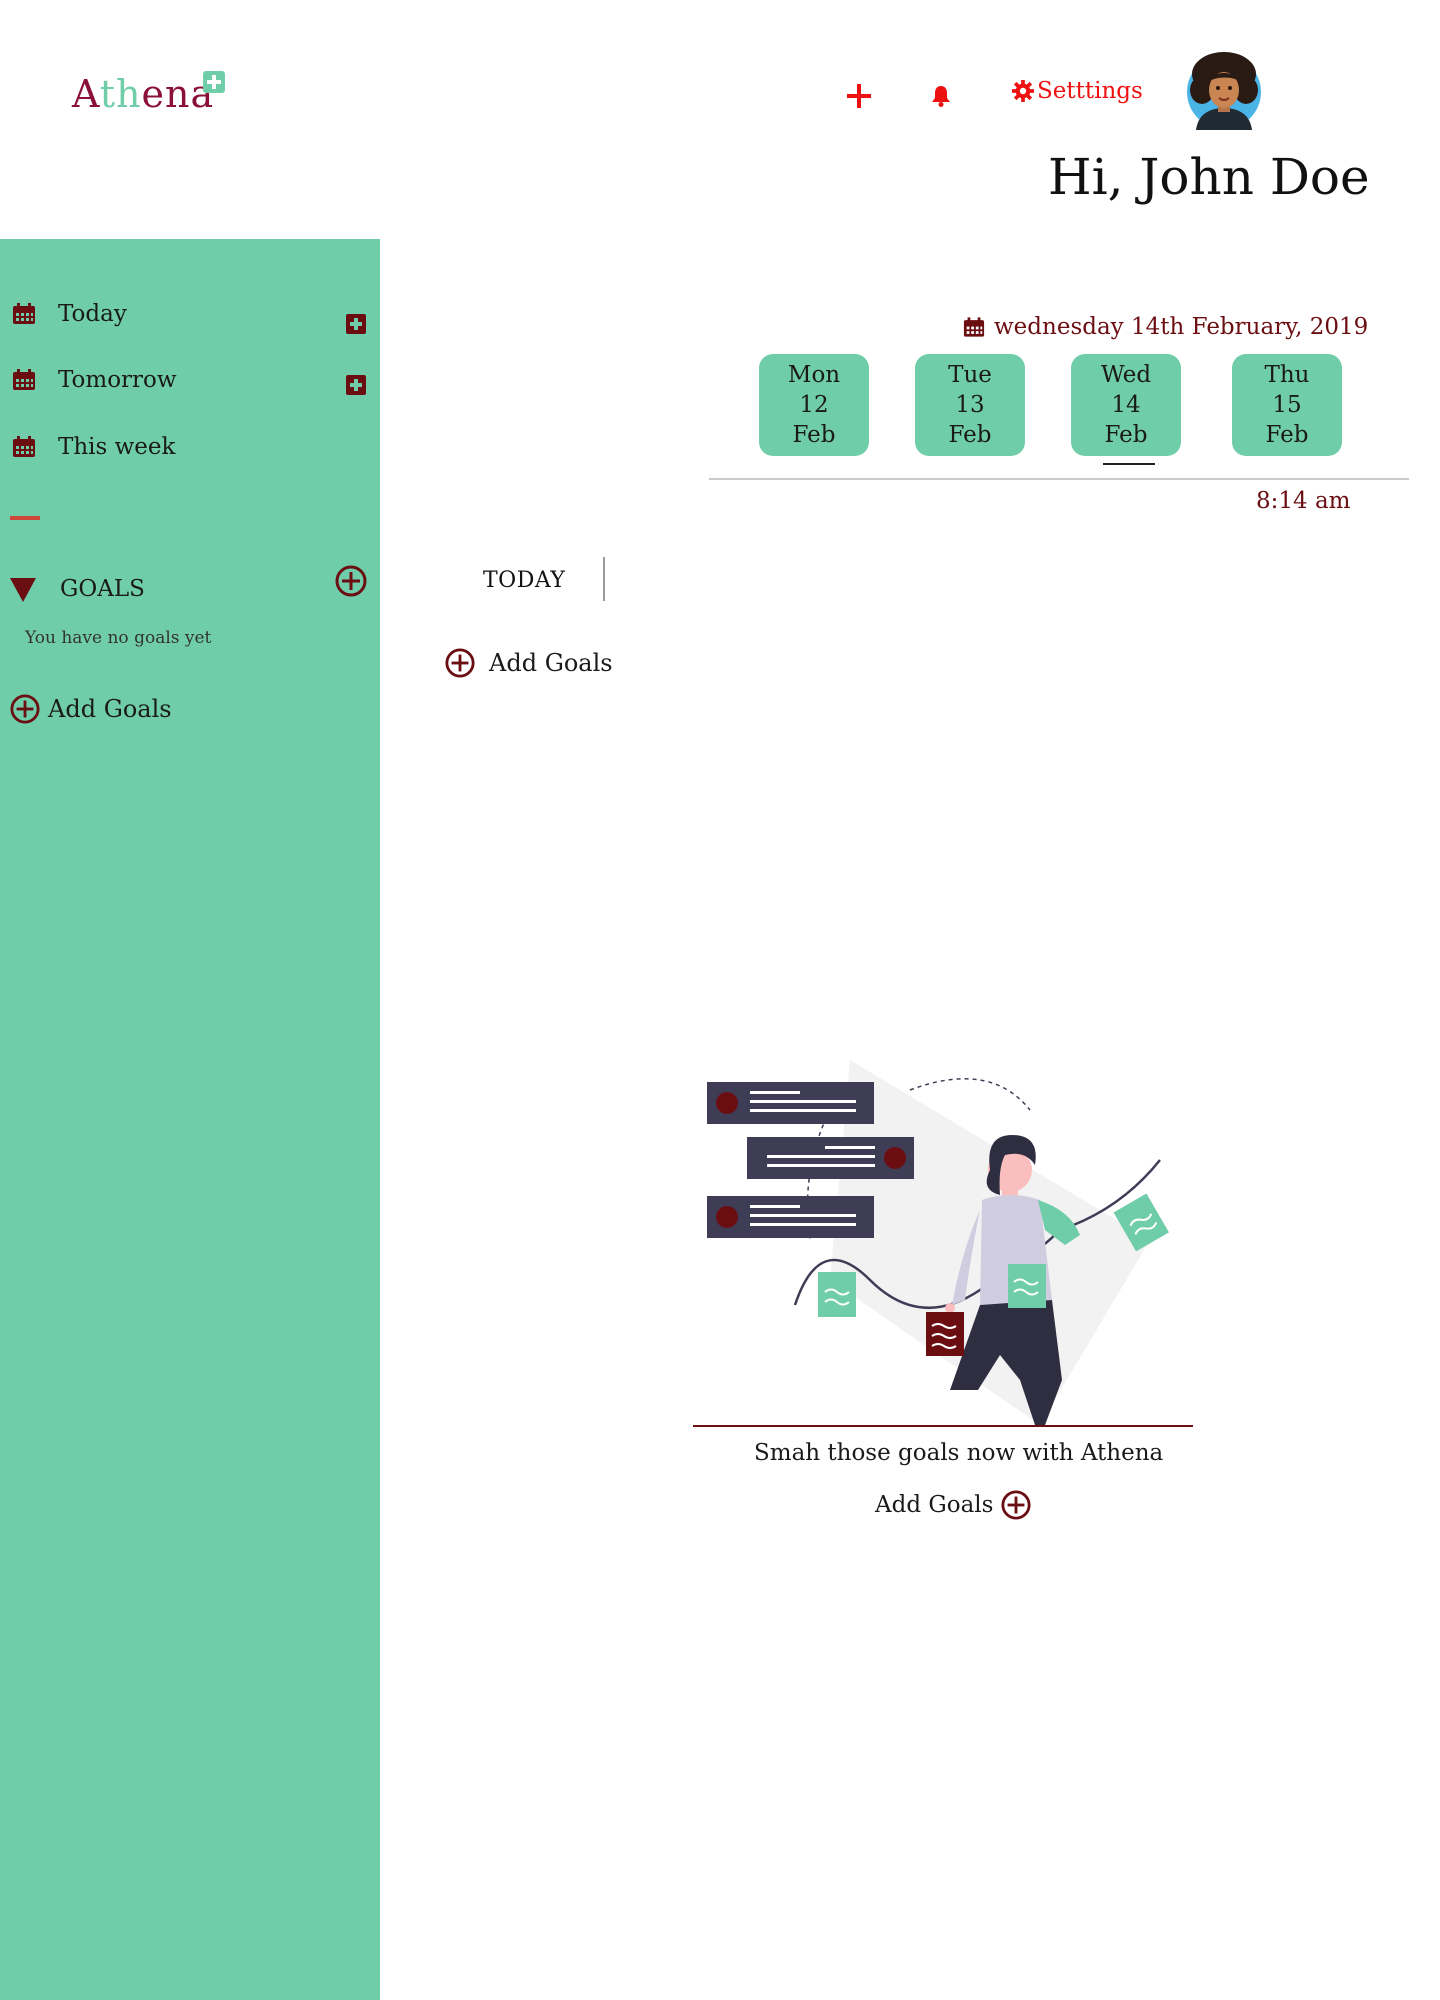 The width and height of the screenshot is (1440, 2000). What do you see at coordinates (25, 518) in the screenshot?
I see `sidebar-divider` at bounding box center [25, 518].